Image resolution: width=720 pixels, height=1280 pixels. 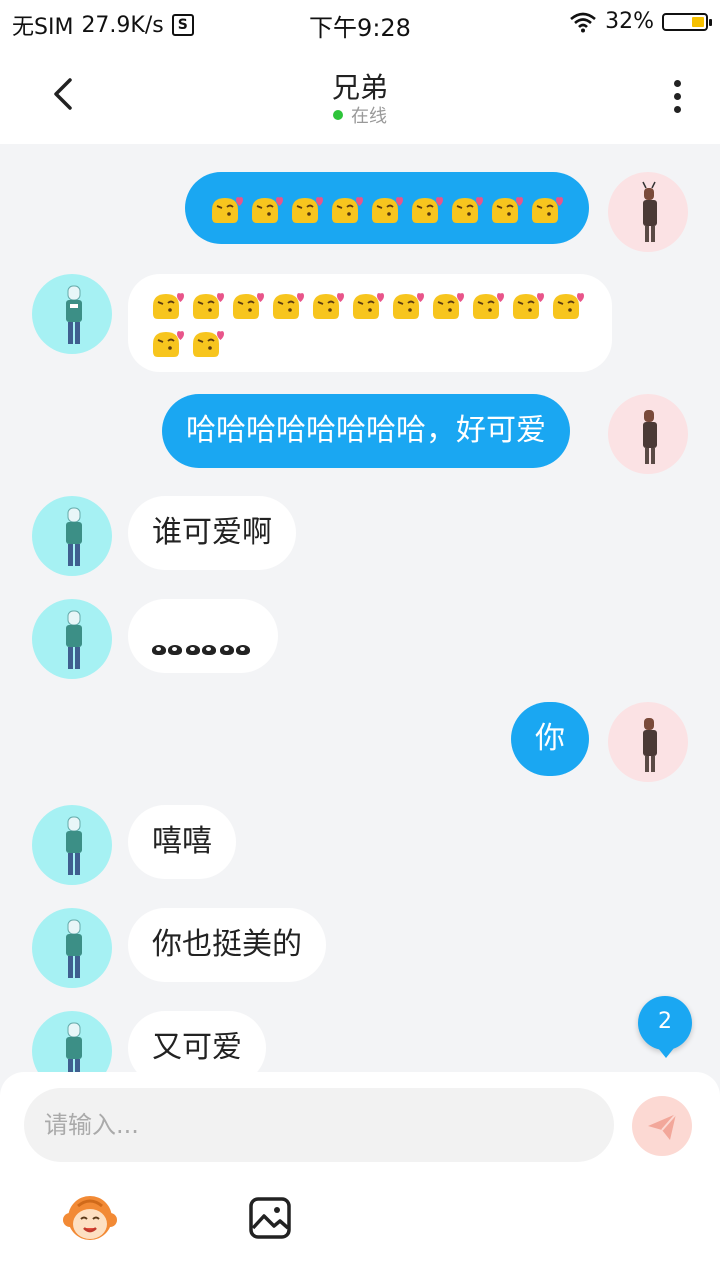 I want to click on message-text: 你也挺美的, so click(x=227, y=944).